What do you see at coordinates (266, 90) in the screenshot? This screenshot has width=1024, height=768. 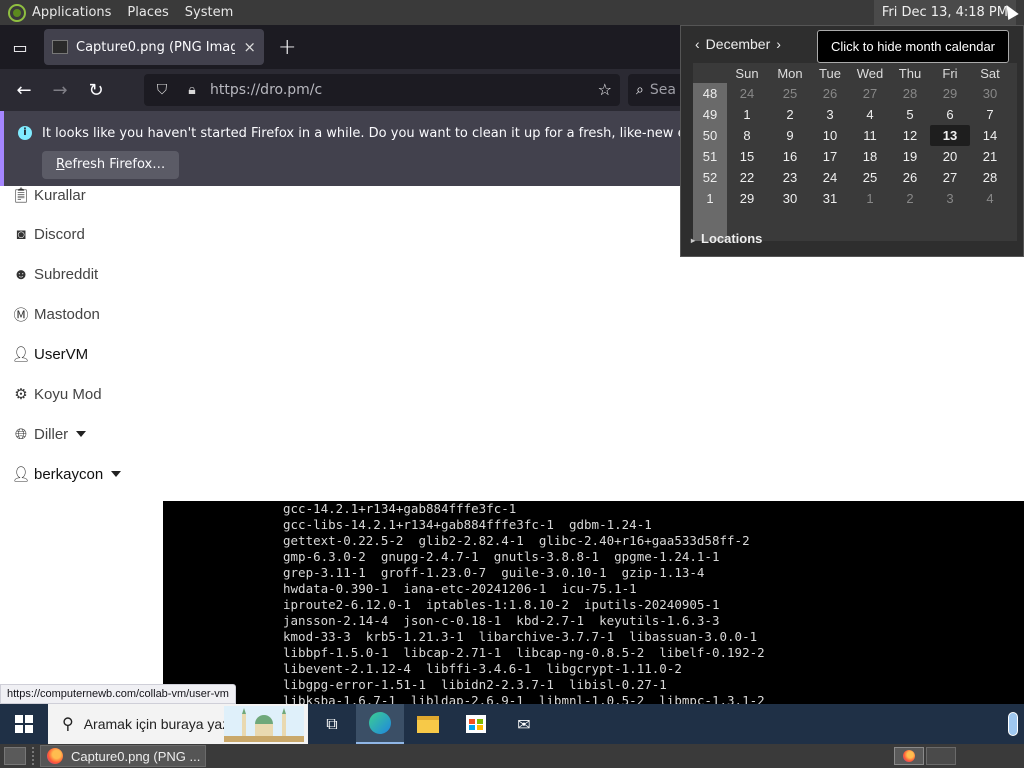 I see `url-text: https://dro.pm/c` at bounding box center [266, 90].